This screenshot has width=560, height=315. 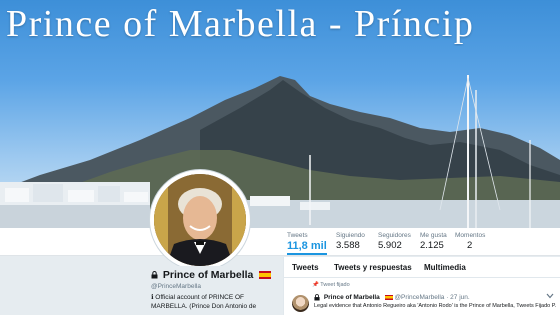 I want to click on stat-following-value: 3.588, so click(x=348, y=245).